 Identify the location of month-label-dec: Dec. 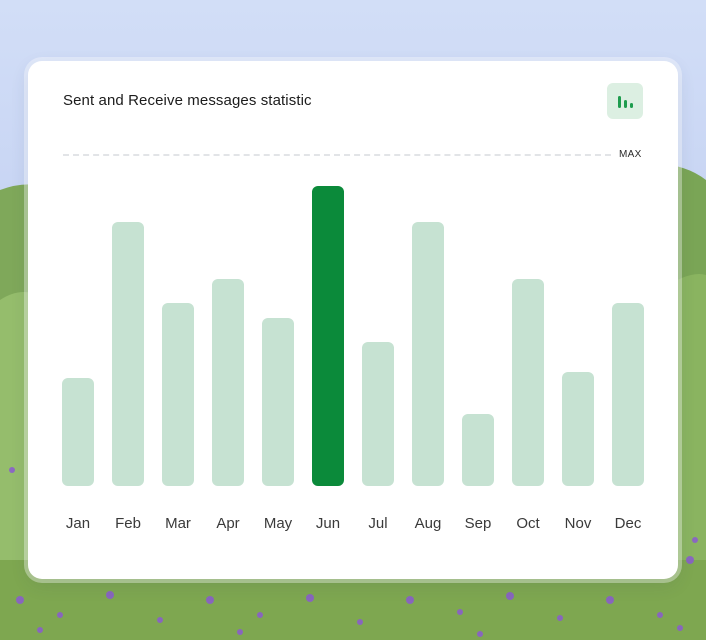
(628, 523).